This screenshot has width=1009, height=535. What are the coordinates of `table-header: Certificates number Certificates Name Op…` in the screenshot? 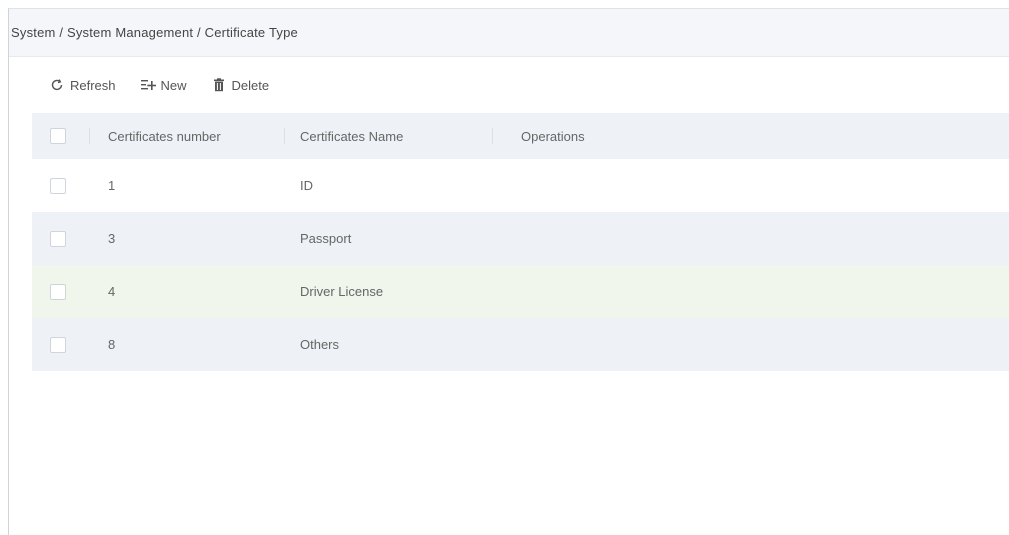 It's located at (520, 136).